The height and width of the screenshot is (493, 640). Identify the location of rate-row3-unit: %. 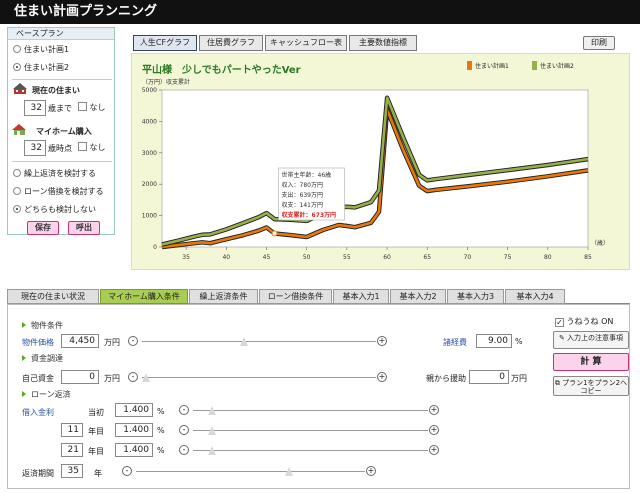
(161, 450).